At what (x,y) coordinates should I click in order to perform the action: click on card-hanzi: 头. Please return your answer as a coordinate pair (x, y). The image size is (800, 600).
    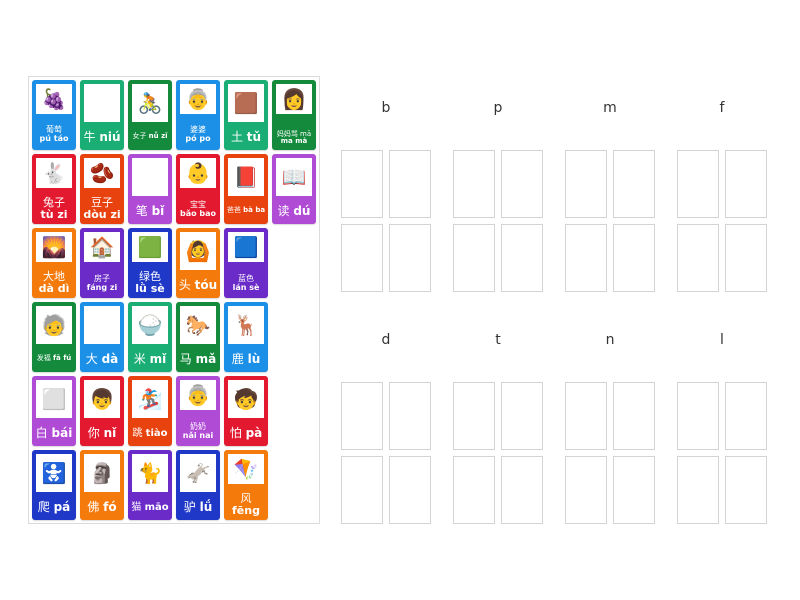
    Looking at the image, I should click on (186, 284).